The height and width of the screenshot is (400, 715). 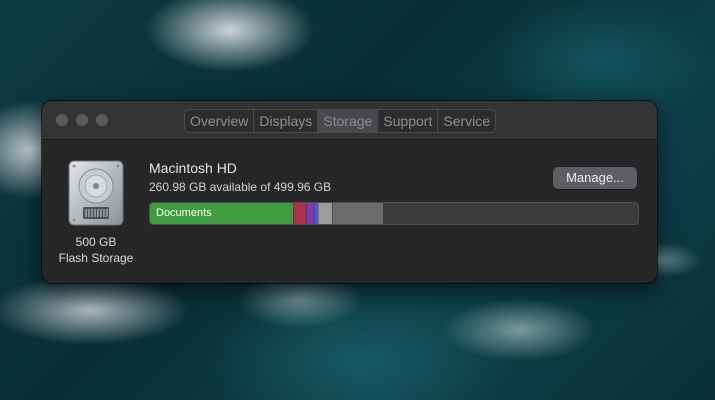 I want to click on hard-drive-icon, so click(x=96, y=193).